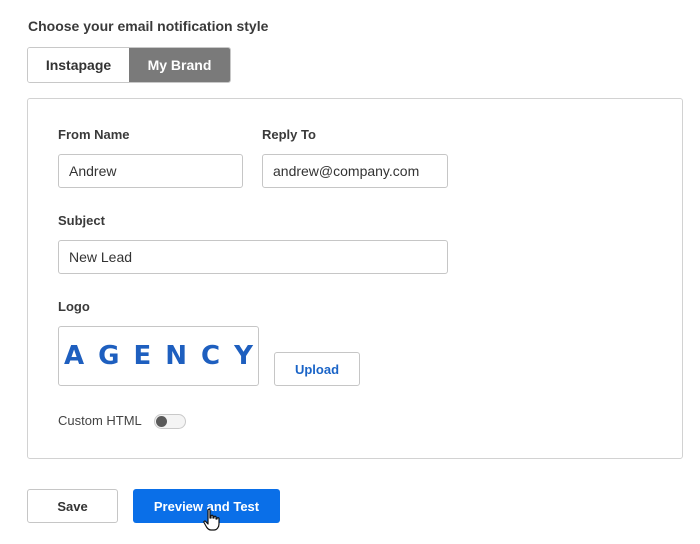 Image resolution: width=700 pixels, height=544 pixels. What do you see at coordinates (289, 134) in the screenshot?
I see `reply-to-label: Reply To` at bounding box center [289, 134].